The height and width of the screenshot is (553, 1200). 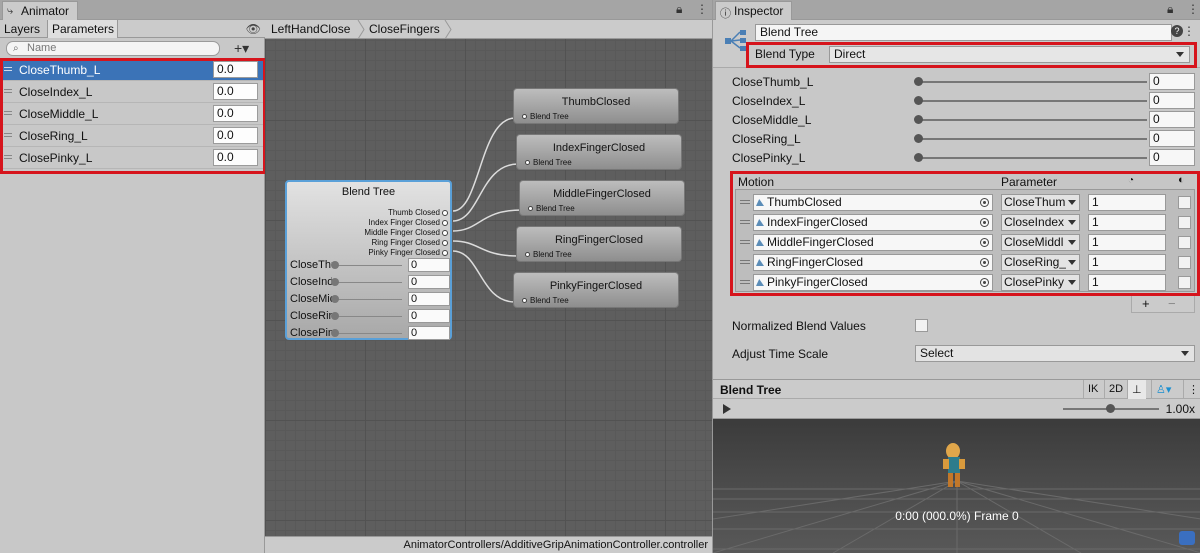 I want to click on clip-node: PinkyFingerClosed Blend Tree, so click(x=596, y=290).